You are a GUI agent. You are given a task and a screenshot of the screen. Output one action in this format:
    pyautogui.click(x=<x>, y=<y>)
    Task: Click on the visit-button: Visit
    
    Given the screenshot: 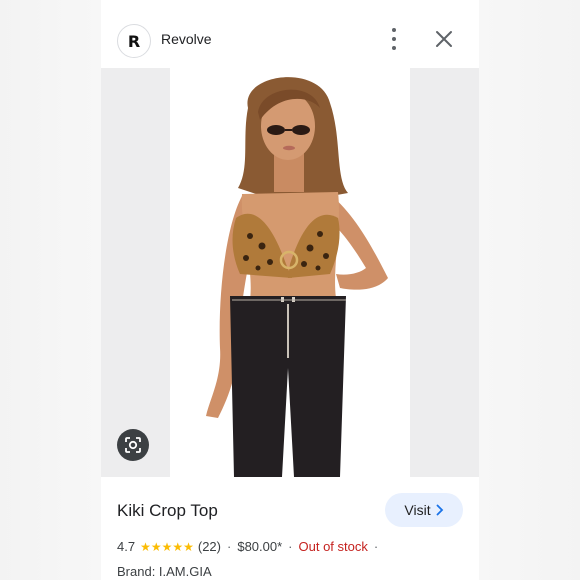 What is the action you would take?
    pyautogui.click(x=424, y=510)
    